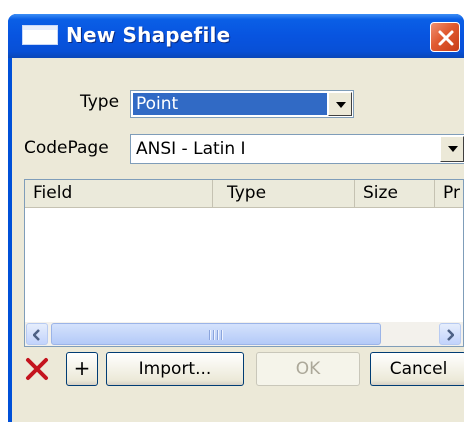  What do you see at coordinates (230, 104) in the screenshot?
I see `type-select-value: Point` at bounding box center [230, 104].